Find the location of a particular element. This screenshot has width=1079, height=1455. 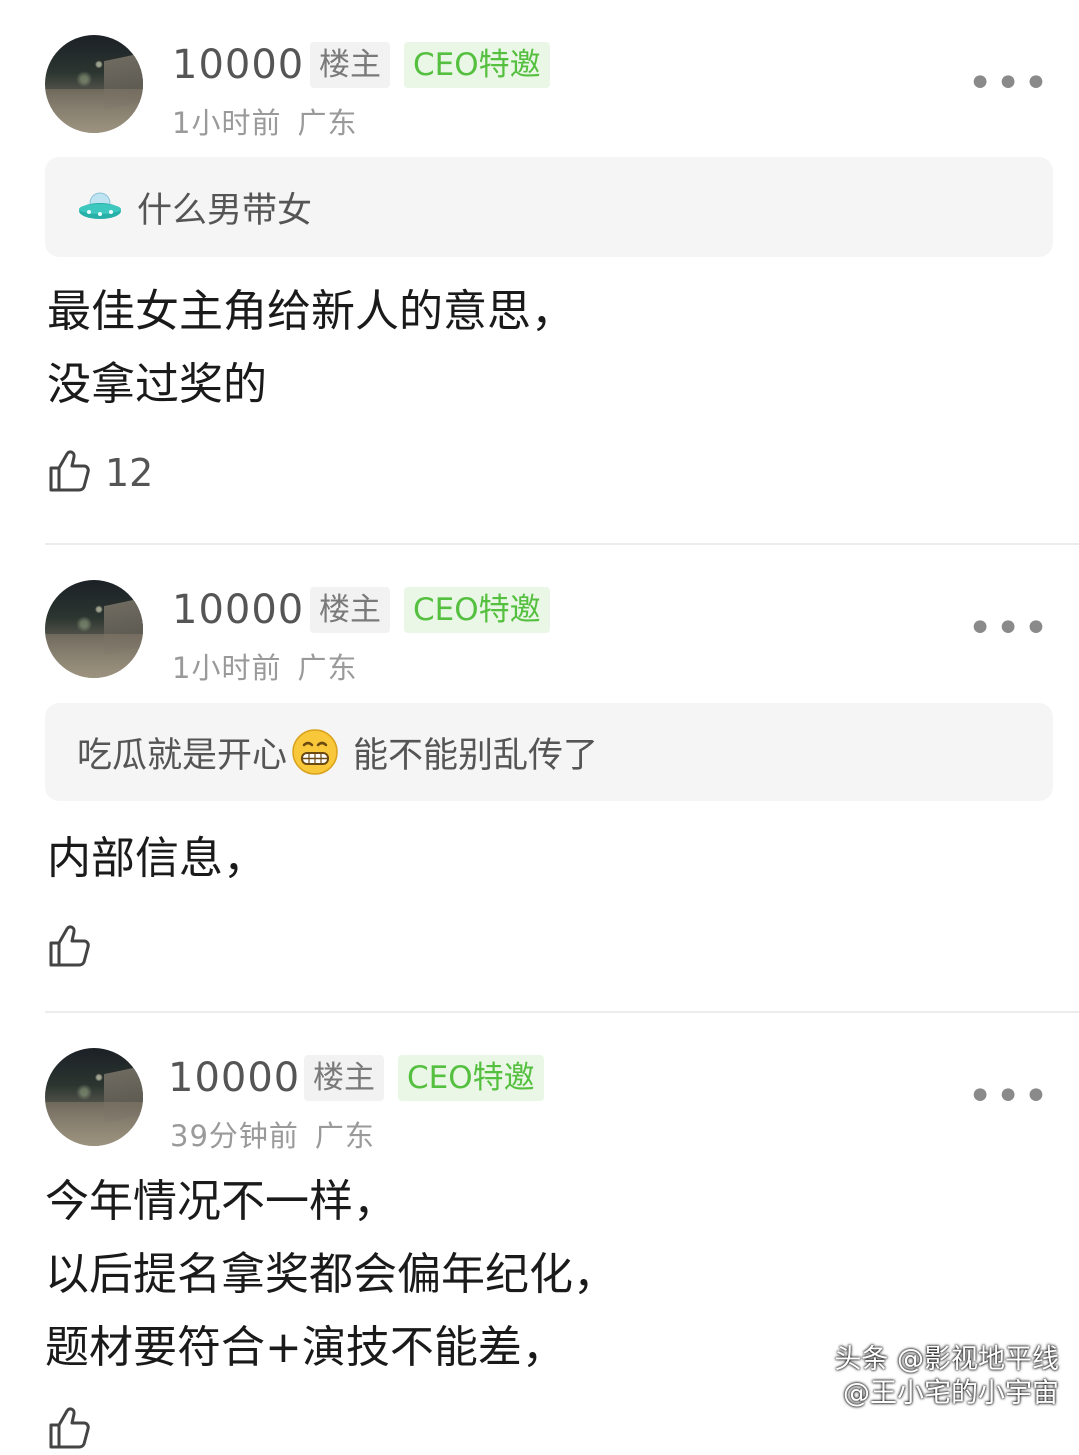

comment-line: 内部信息， is located at coordinates (157, 858).